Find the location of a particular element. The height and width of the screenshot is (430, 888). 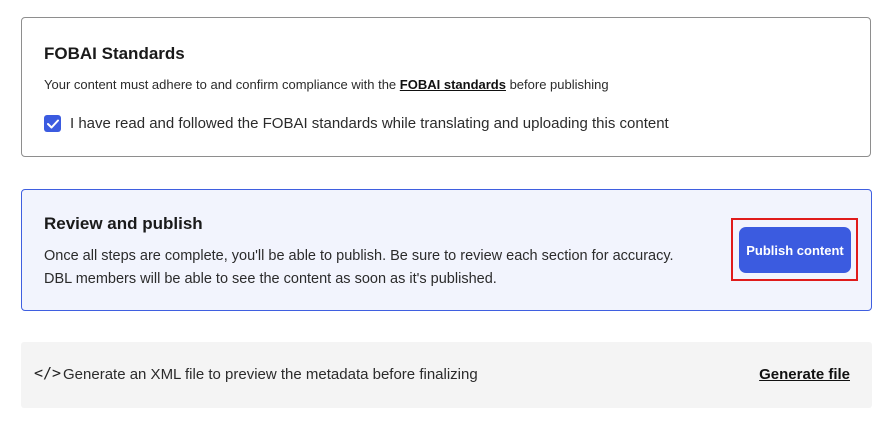

publish-content-button: Publish content is located at coordinates (795, 250).